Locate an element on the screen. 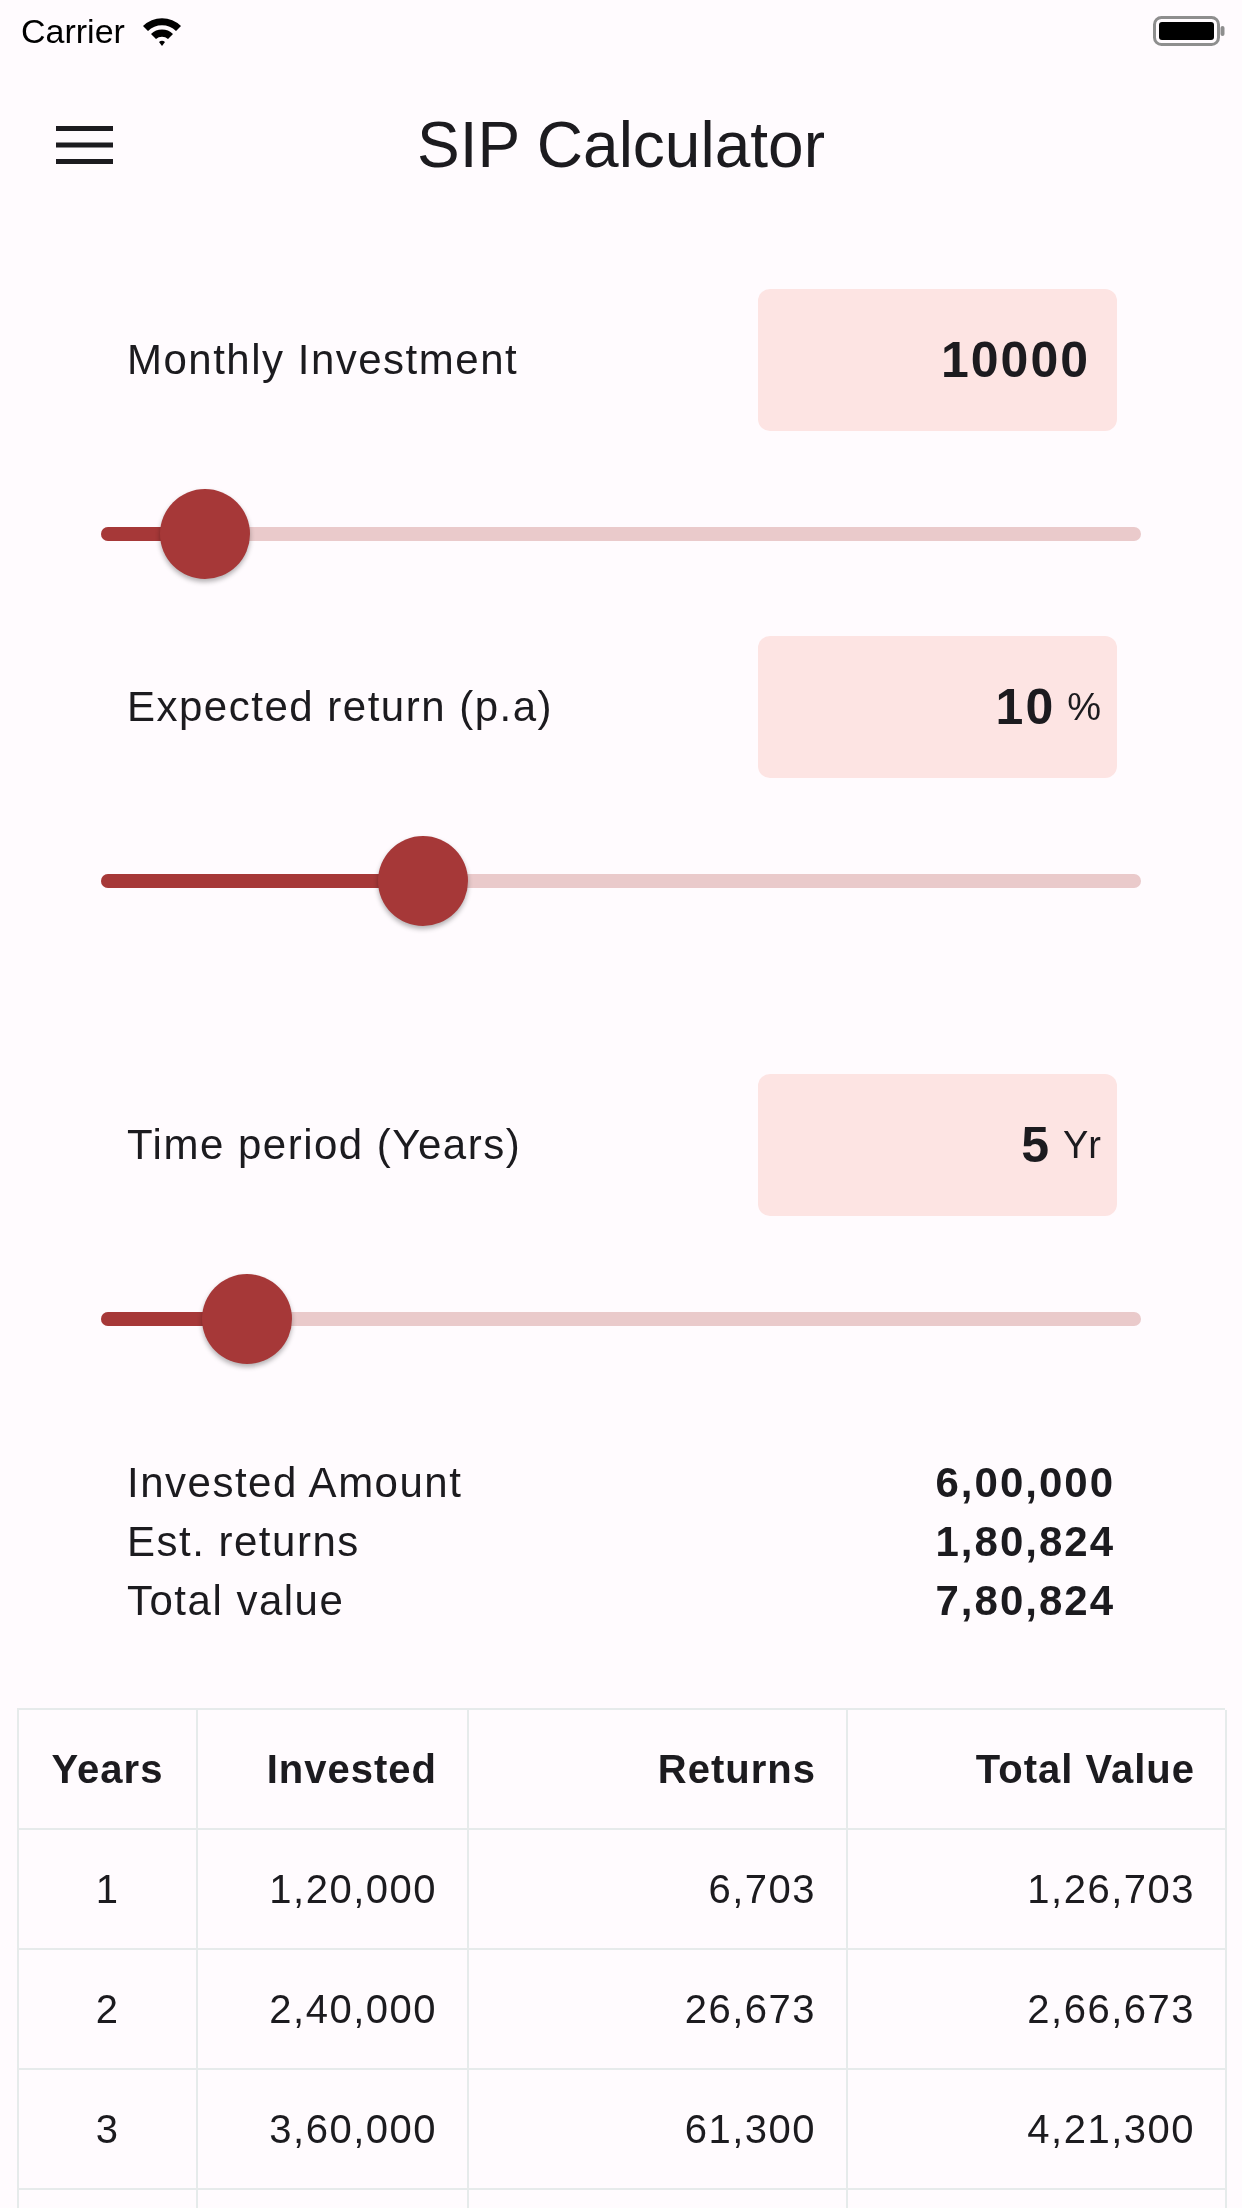 Image resolution: width=1242 pixels, height=2208 pixels. table-cell: 4,21,300 is located at coordinates (1111, 2129).